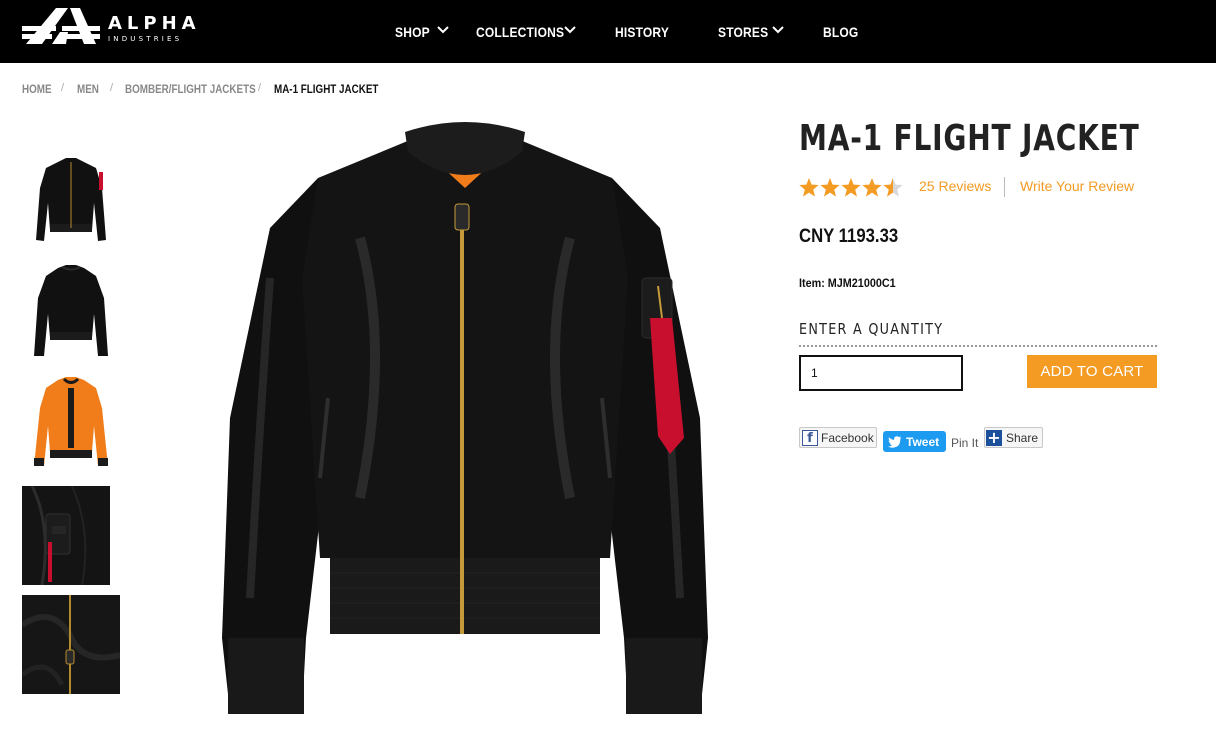 This screenshot has width=1216, height=734. What do you see at coordinates (326, 89) in the screenshot?
I see `breadcrumb-current: MA-1 FLIGHT JACKET` at bounding box center [326, 89].